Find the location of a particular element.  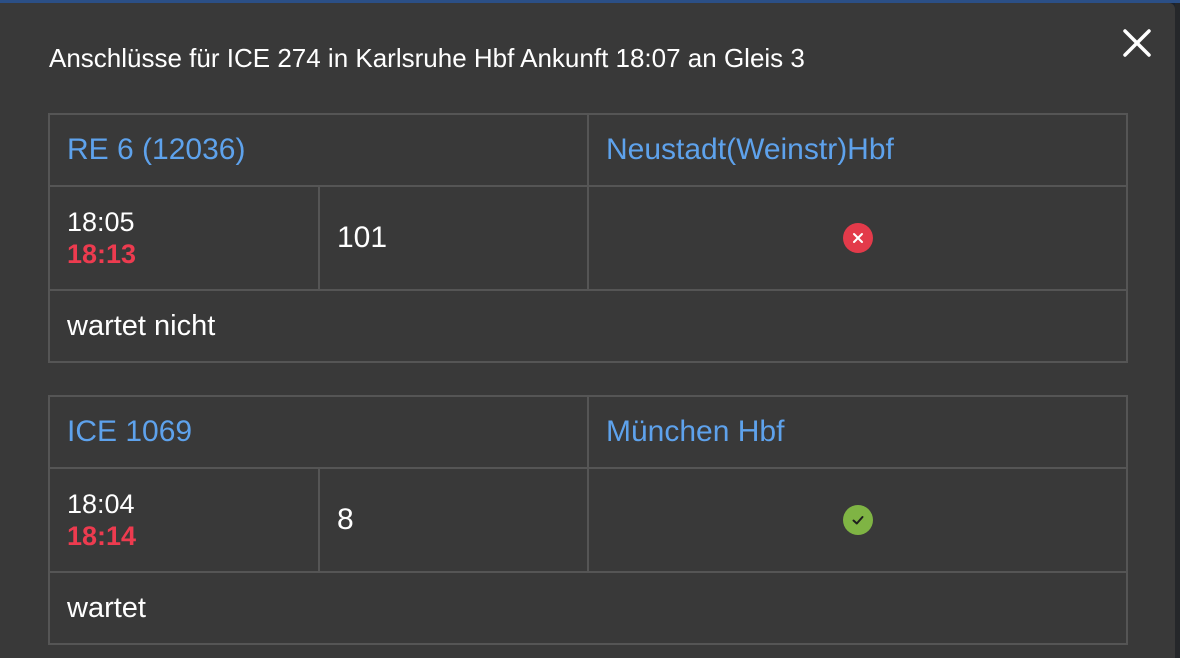

status-text: wartet nicht is located at coordinates (141, 325).